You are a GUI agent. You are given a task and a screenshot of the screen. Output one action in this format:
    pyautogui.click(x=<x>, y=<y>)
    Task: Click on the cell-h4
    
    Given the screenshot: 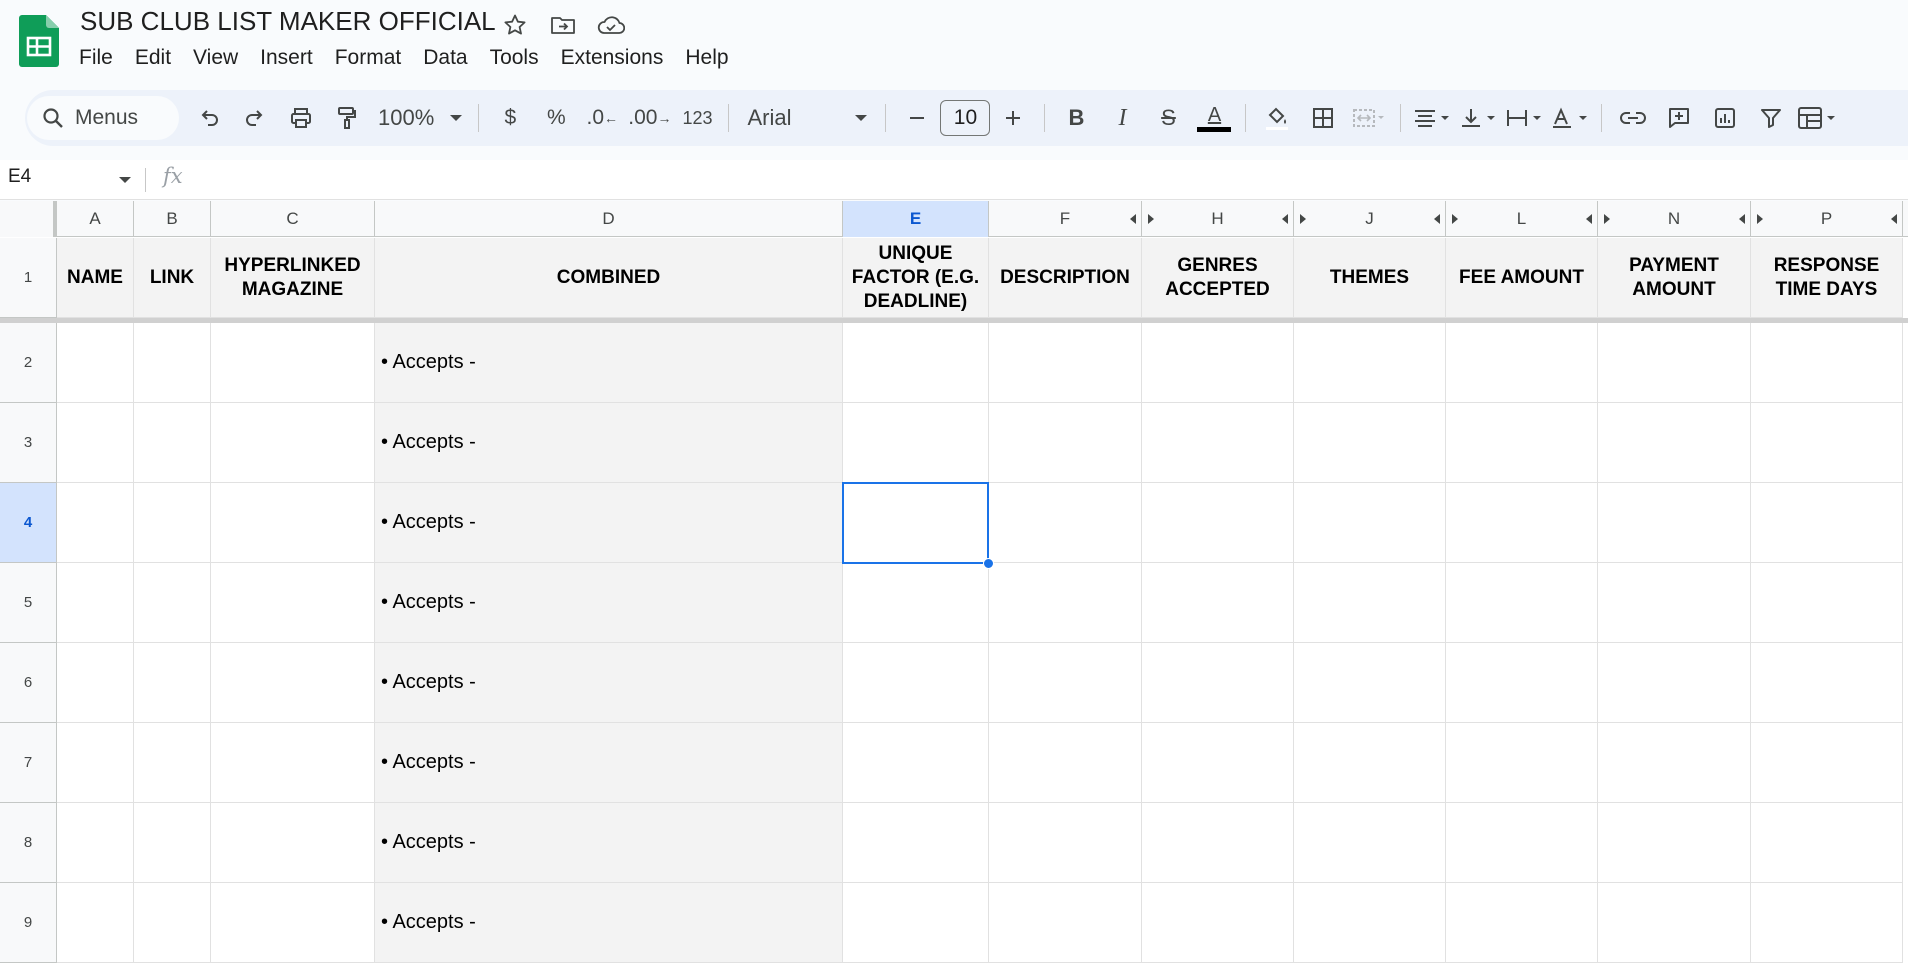 What is the action you would take?
    pyautogui.click(x=1218, y=523)
    